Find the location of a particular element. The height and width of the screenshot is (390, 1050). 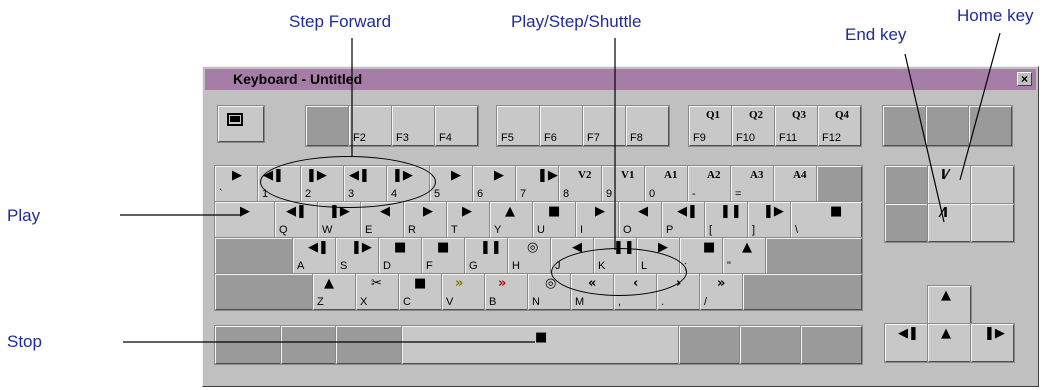

key-arrow-down: ▲ is located at coordinates (949, 343).